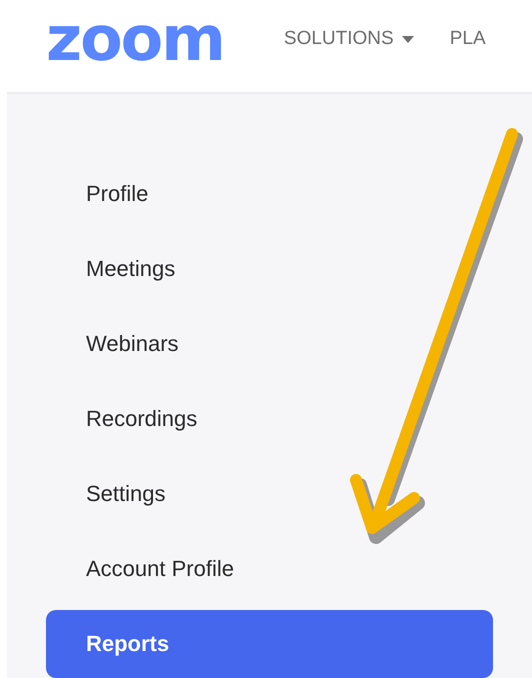  I want to click on nav-link: PLA, so click(468, 39).